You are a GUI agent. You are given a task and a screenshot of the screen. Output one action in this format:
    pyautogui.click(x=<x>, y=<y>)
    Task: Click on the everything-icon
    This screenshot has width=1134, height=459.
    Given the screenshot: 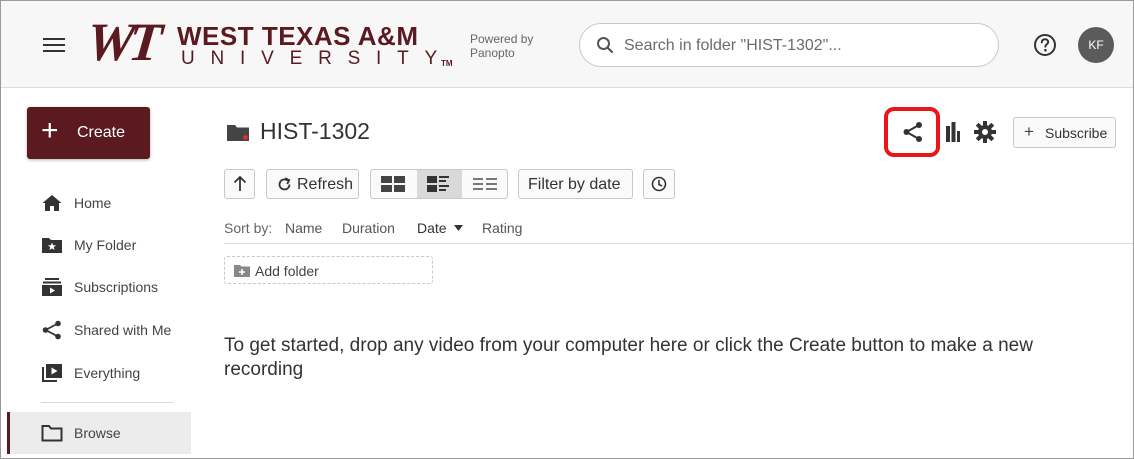 What is the action you would take?
    pyautogui.click(x=52, y=373)
    